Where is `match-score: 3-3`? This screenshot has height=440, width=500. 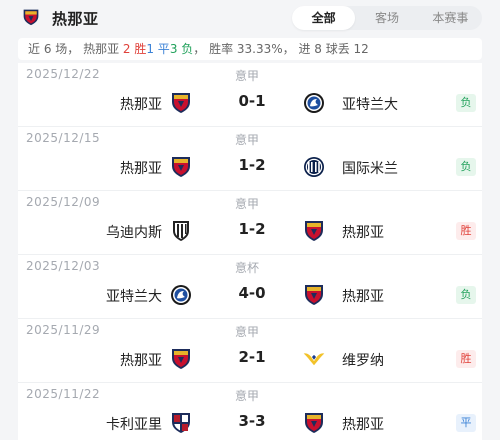 match-score: 3-3 is located at coordinates (252, 421).